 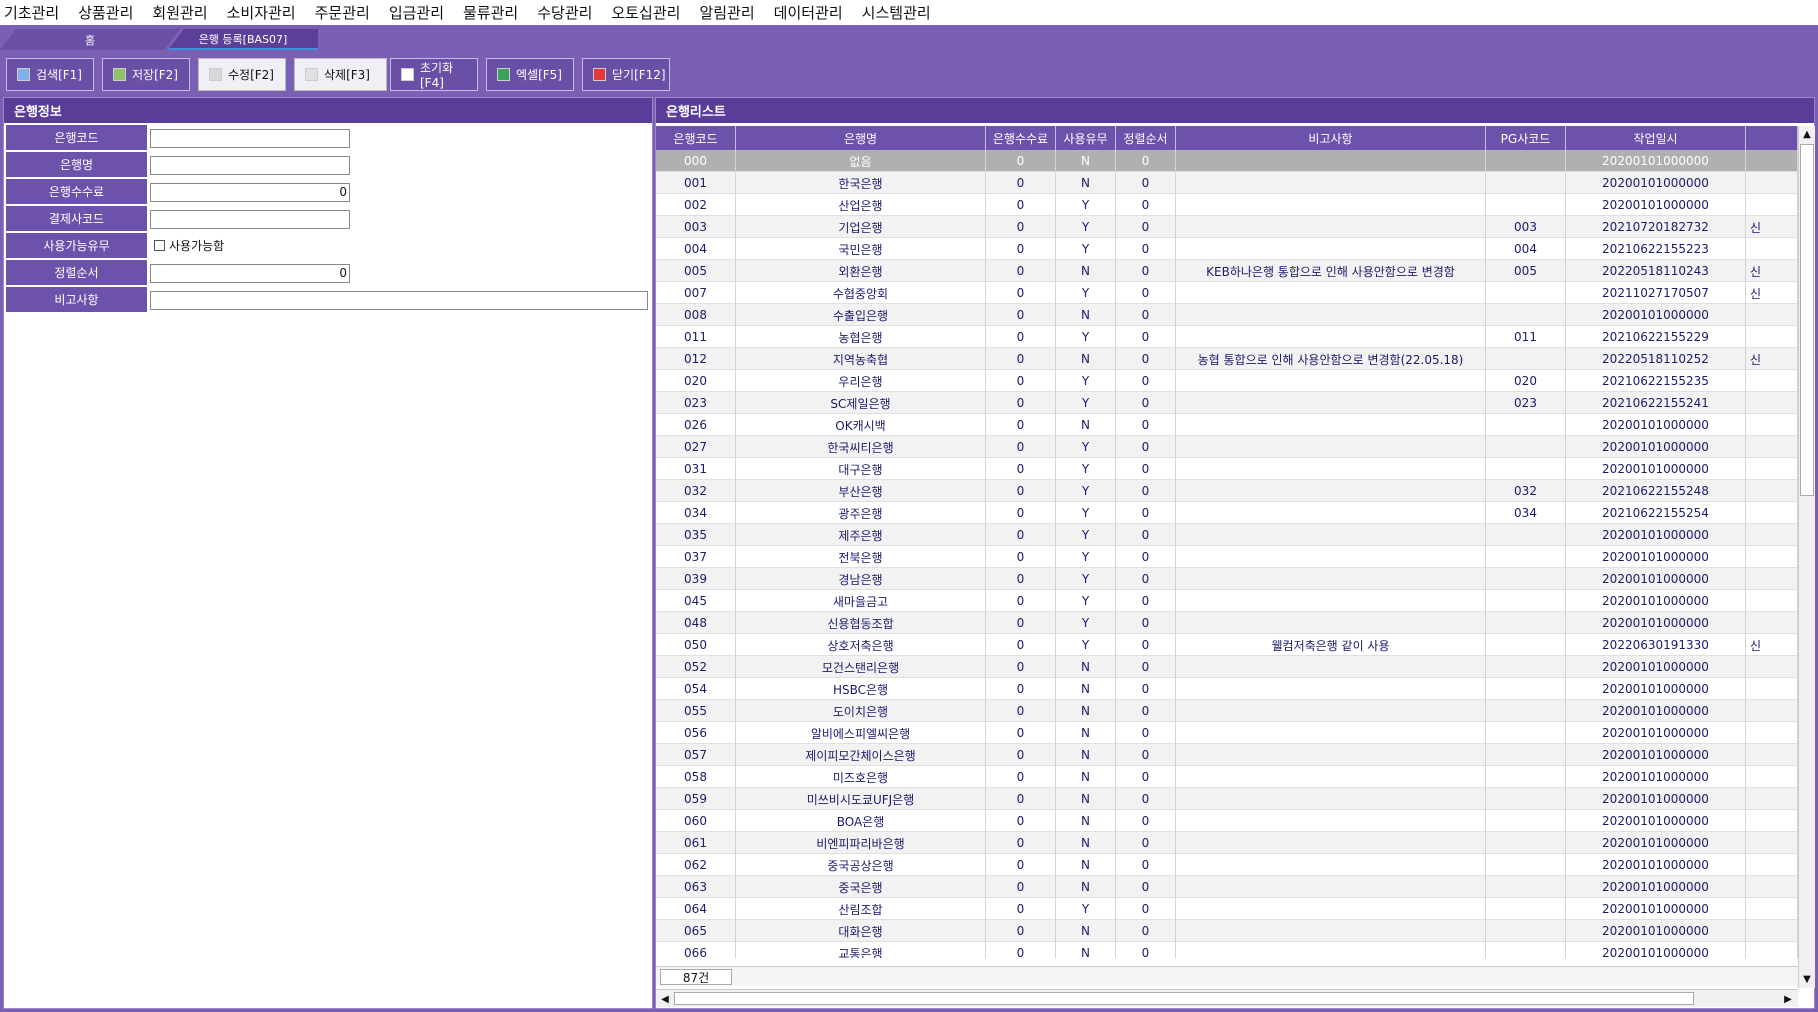 What do you see at coordinates (1184, 998) in the screenshot?
I see `horizontal-scroll-thumb` at bounding box center [1184, 998].